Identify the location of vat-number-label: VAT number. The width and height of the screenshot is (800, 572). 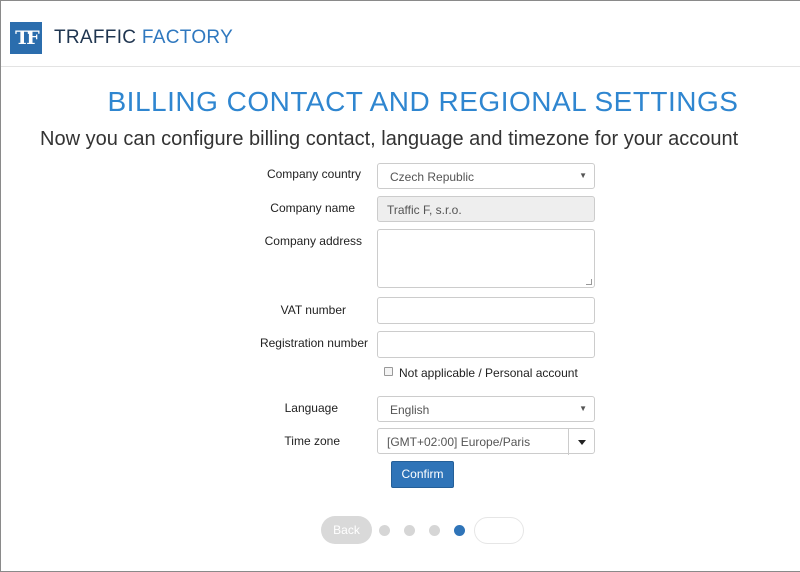
(313, 310).